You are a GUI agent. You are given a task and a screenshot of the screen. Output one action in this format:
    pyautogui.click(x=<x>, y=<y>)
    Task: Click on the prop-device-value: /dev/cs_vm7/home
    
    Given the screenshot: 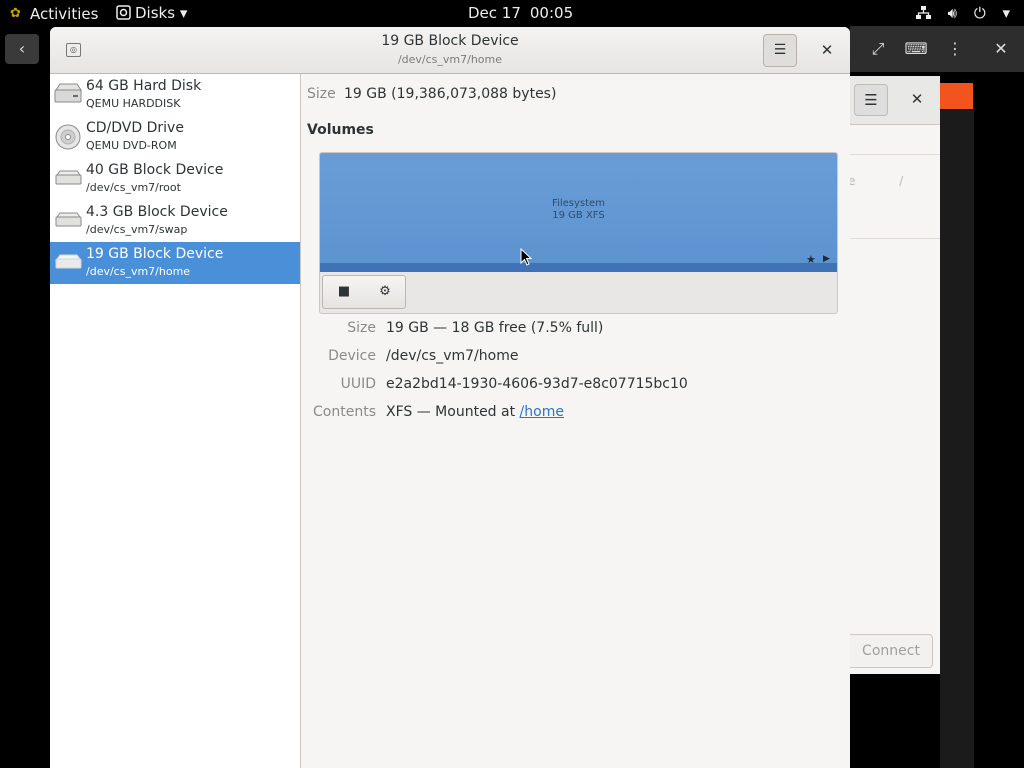 What is the action you would take?
    pyautogui.click(x=452, y=356)
    